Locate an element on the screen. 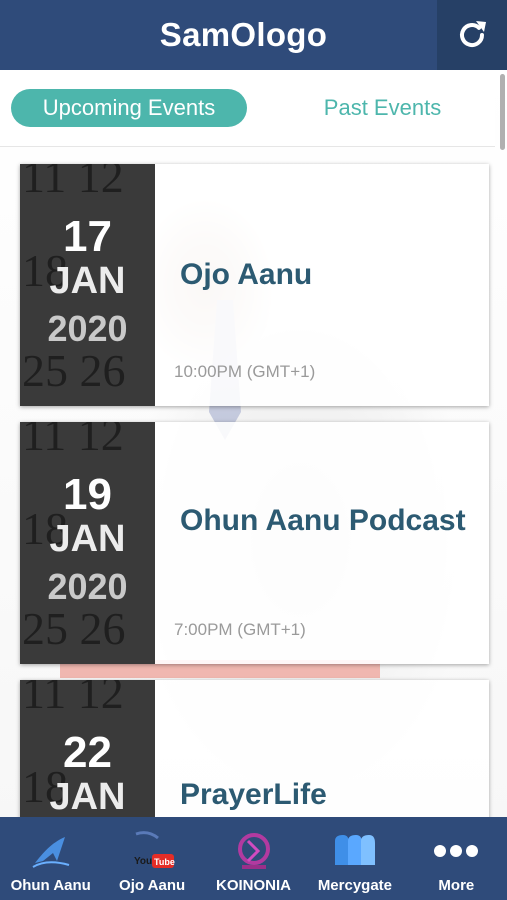 The height and width of the screenshot is (900, 507). event-title: Ohun Aanu Podcast is located at coordinates (323, 520).